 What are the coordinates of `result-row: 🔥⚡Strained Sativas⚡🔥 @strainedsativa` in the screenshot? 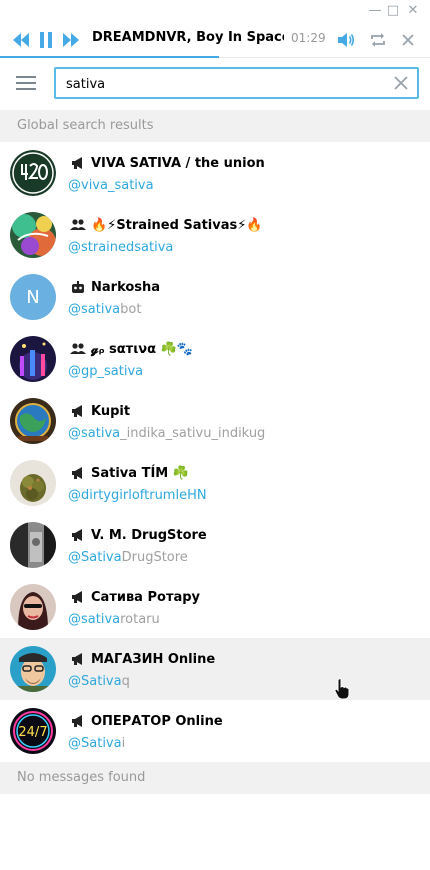 It's located at (215, 235).